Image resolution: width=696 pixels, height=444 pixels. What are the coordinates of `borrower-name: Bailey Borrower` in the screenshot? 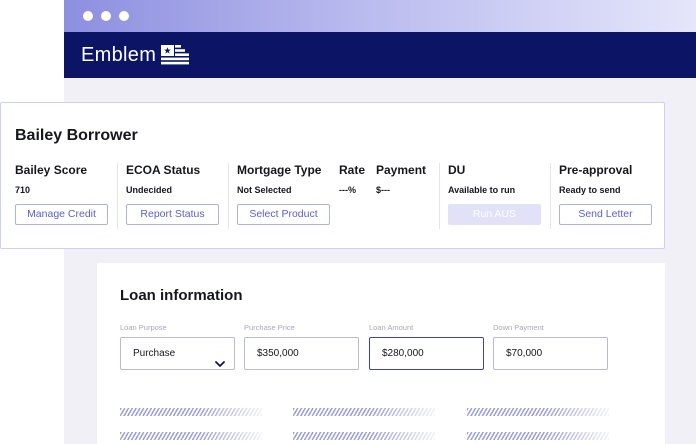 It's located at (76, 135).